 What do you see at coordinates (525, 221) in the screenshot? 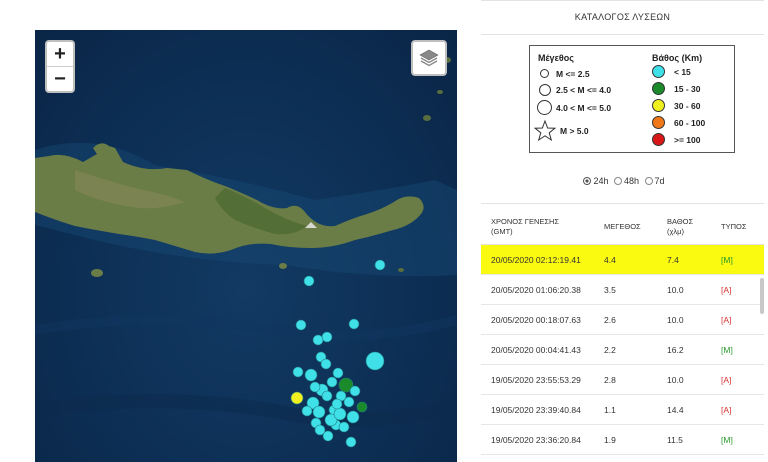
I see `header-time-line1: ΧΡΟΝΟΣ ΓΕΝΕΣΗΣ` at bounding box center [525, 221].